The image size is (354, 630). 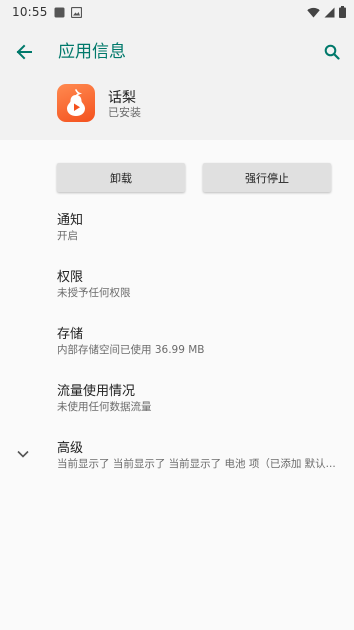 I want to click on app-bar: 应用信息, so click(x=177, y=52).